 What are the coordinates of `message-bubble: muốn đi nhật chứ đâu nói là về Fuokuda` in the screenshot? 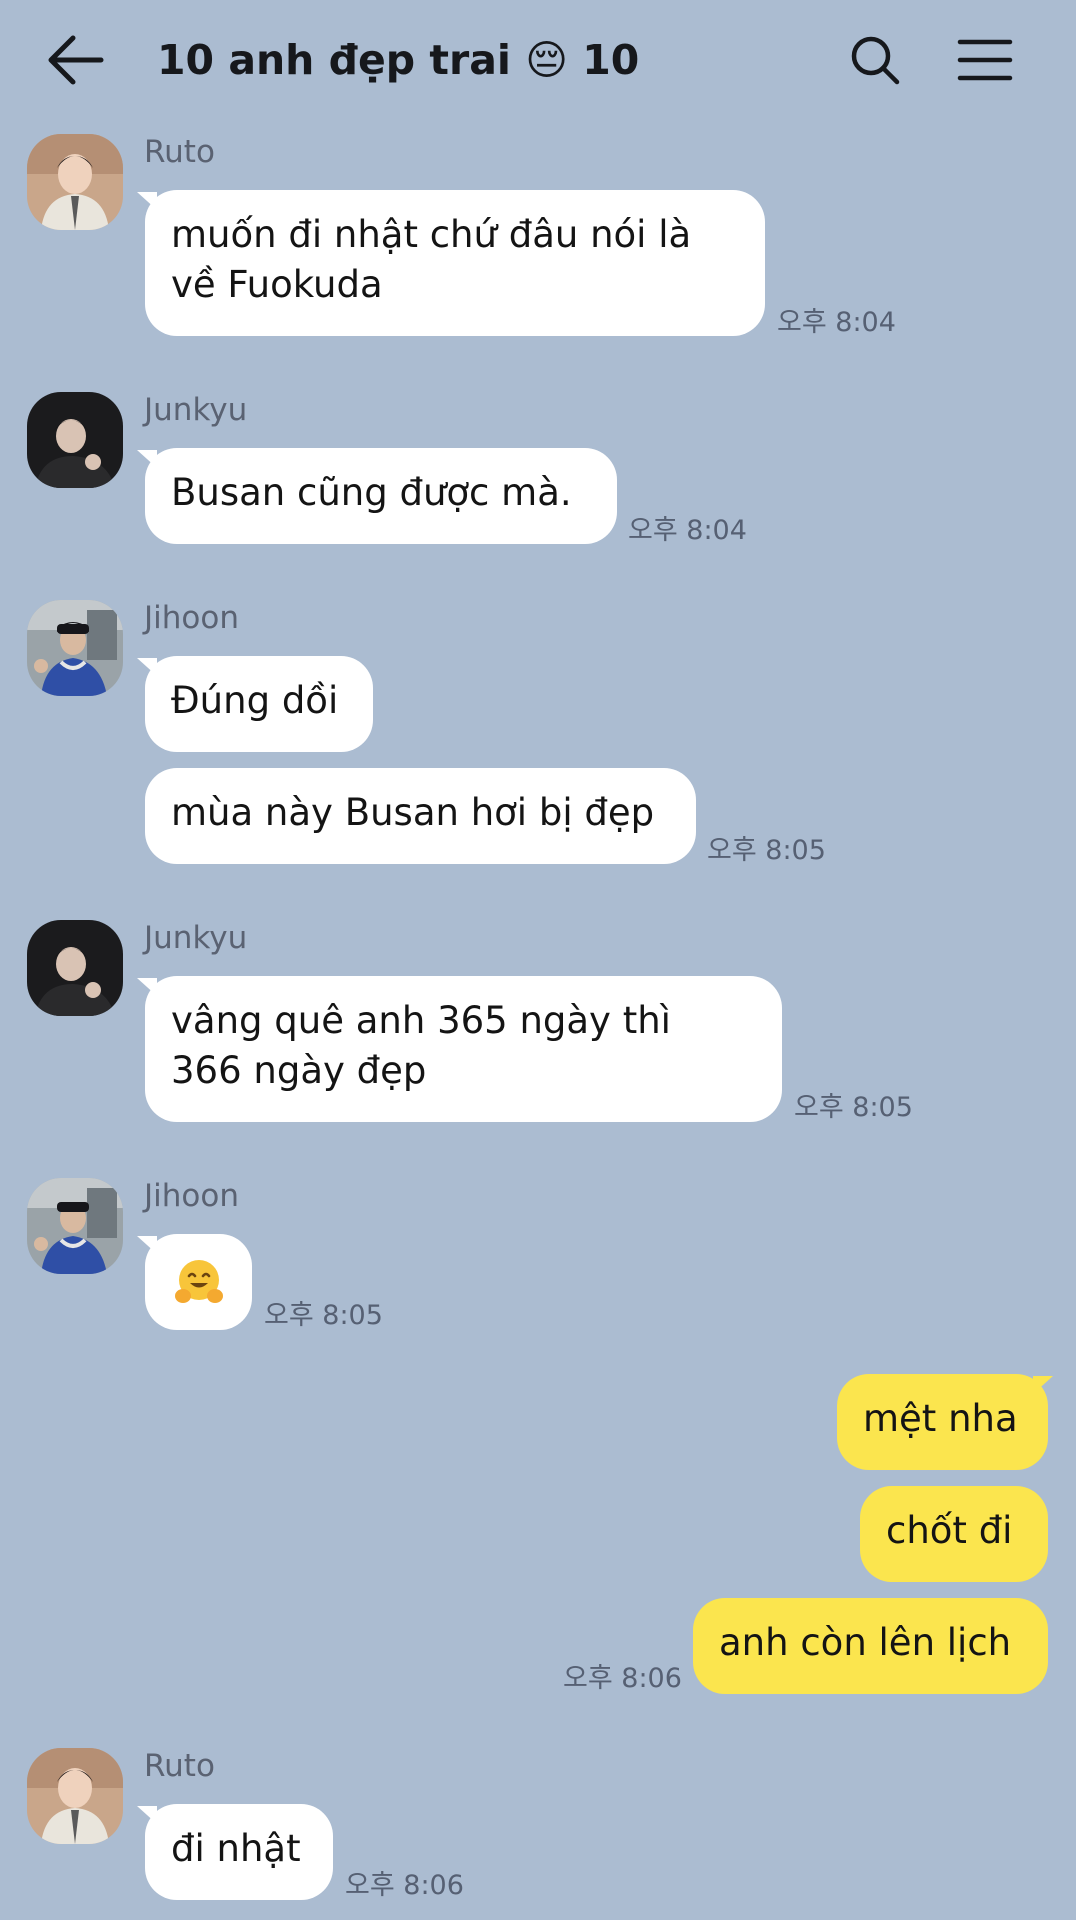 It's located at (455, 263).